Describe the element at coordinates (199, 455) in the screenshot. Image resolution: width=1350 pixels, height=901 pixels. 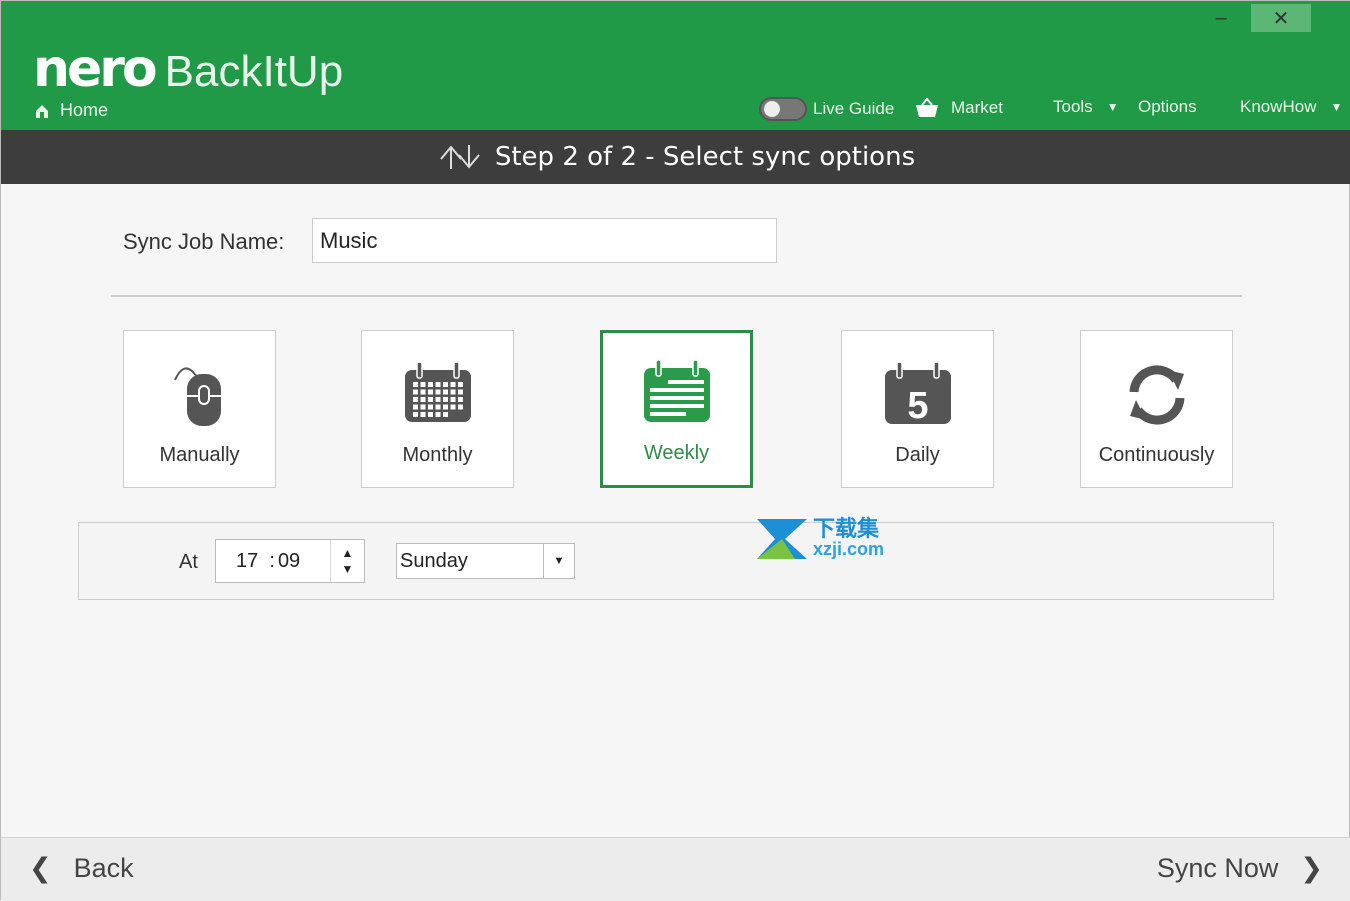
I see `option-label: Manually` at that location.